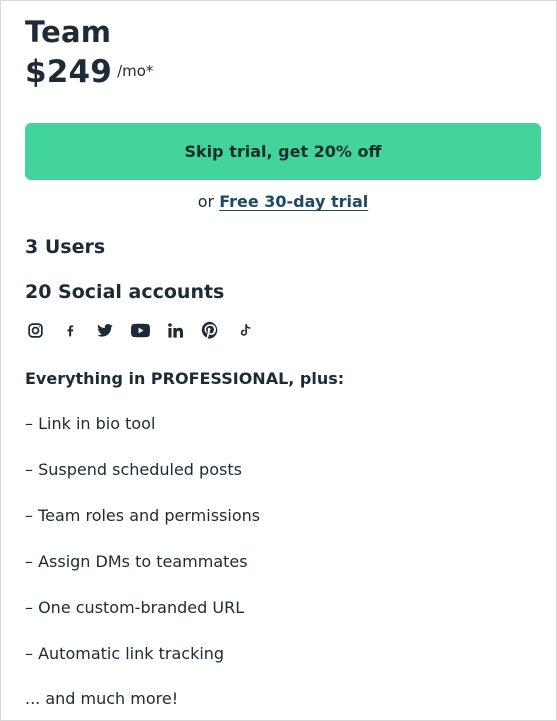 The width and height of the screenshot is (557, 721). What do you see at coordinates (210, 330) in the screenshot?
I see `pinterest-icon` at bounding box center [210, 330].